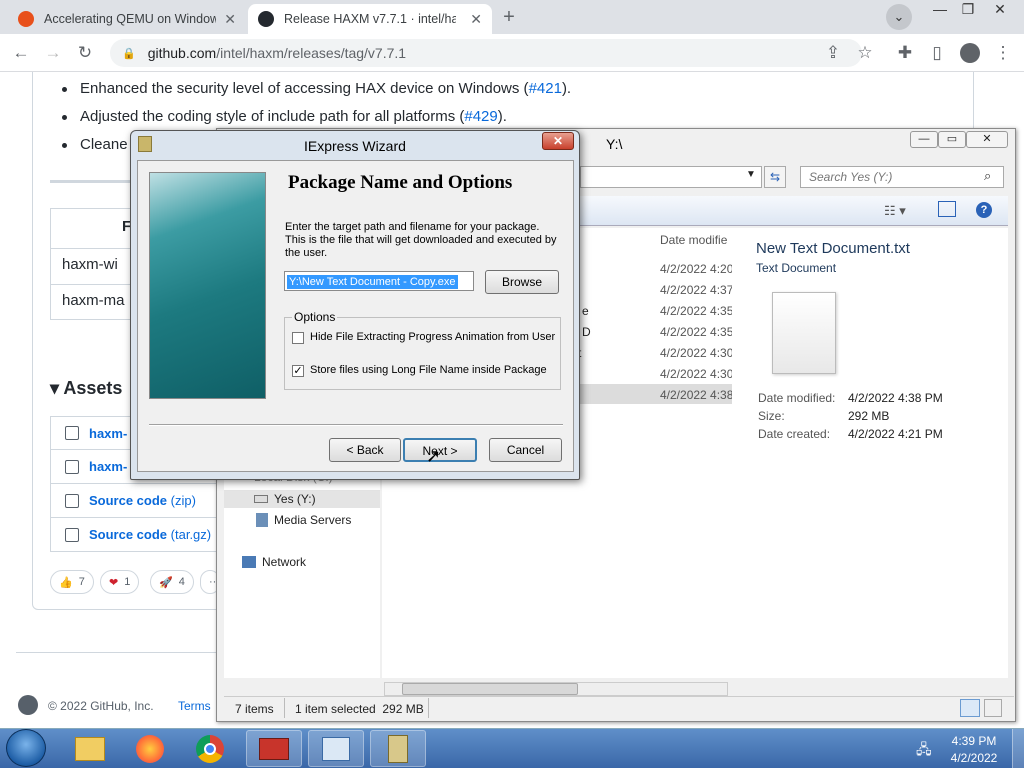  I want to click on share-icon: ⇪, so click(833, 53).